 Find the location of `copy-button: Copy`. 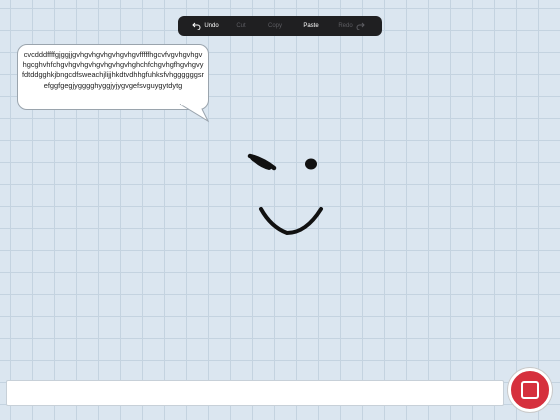

copy-button: Copy is located at coordinates (275, 26).